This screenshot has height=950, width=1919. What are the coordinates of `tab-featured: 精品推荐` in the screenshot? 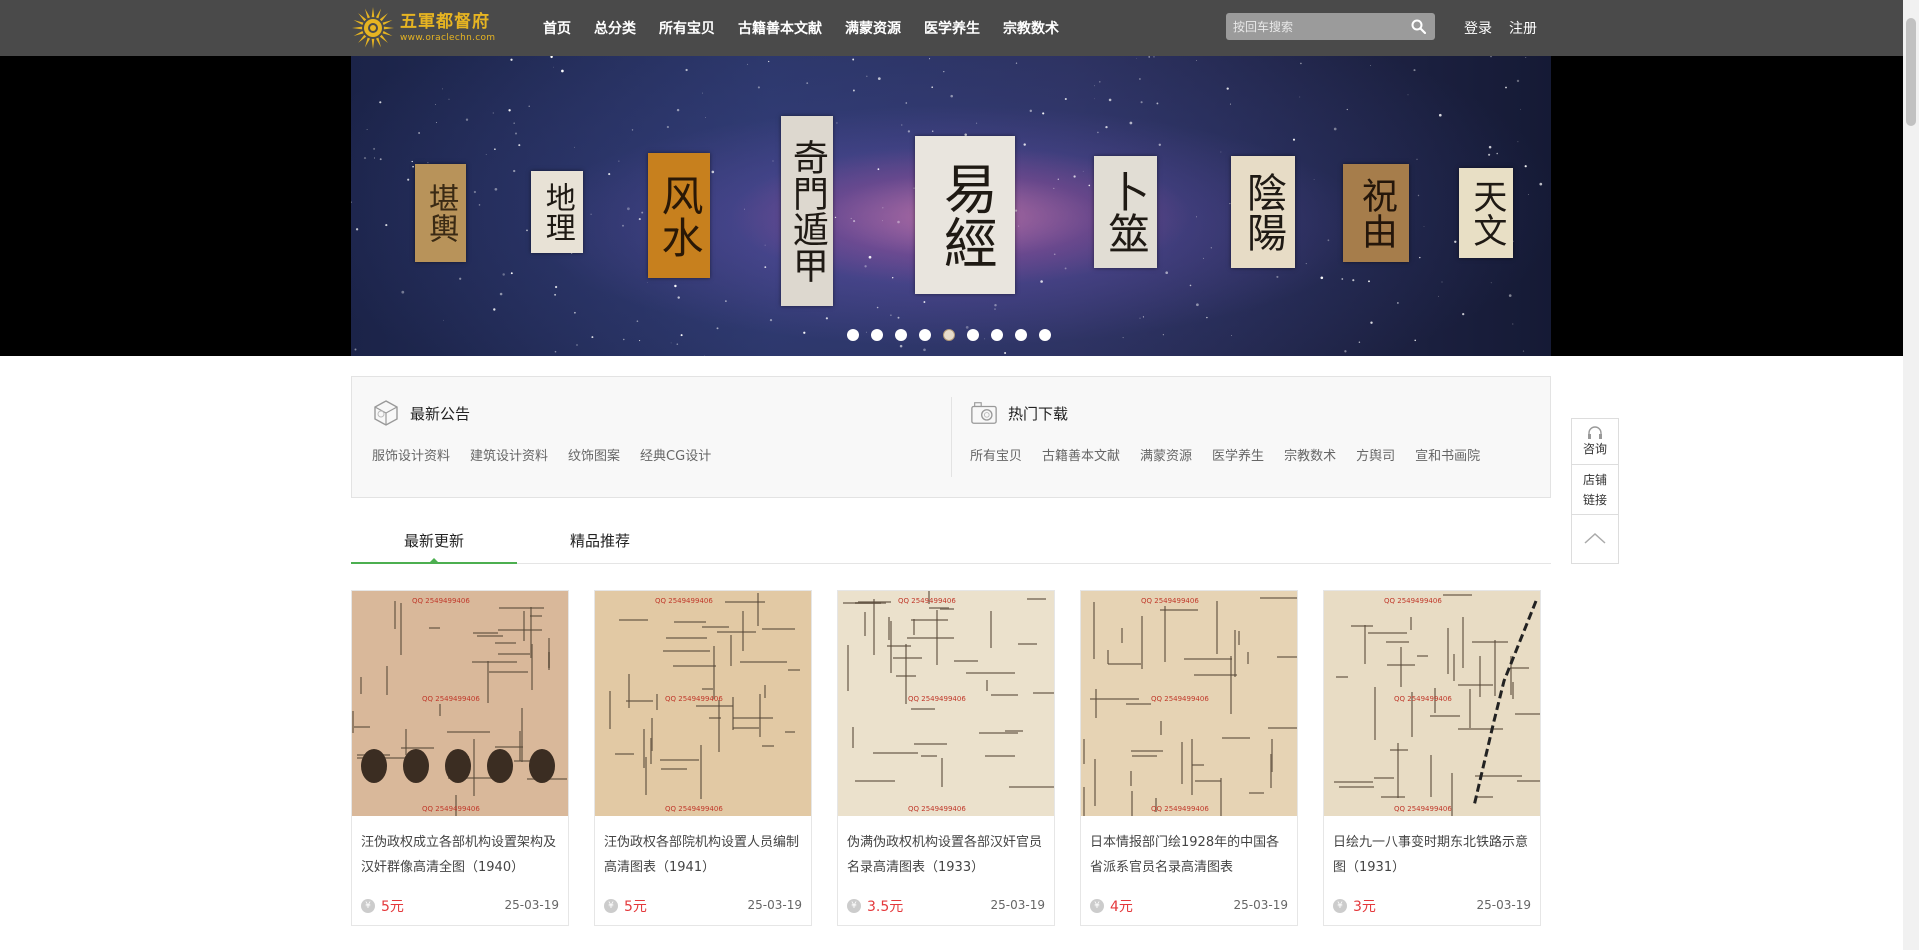 It's located at (600, 545).